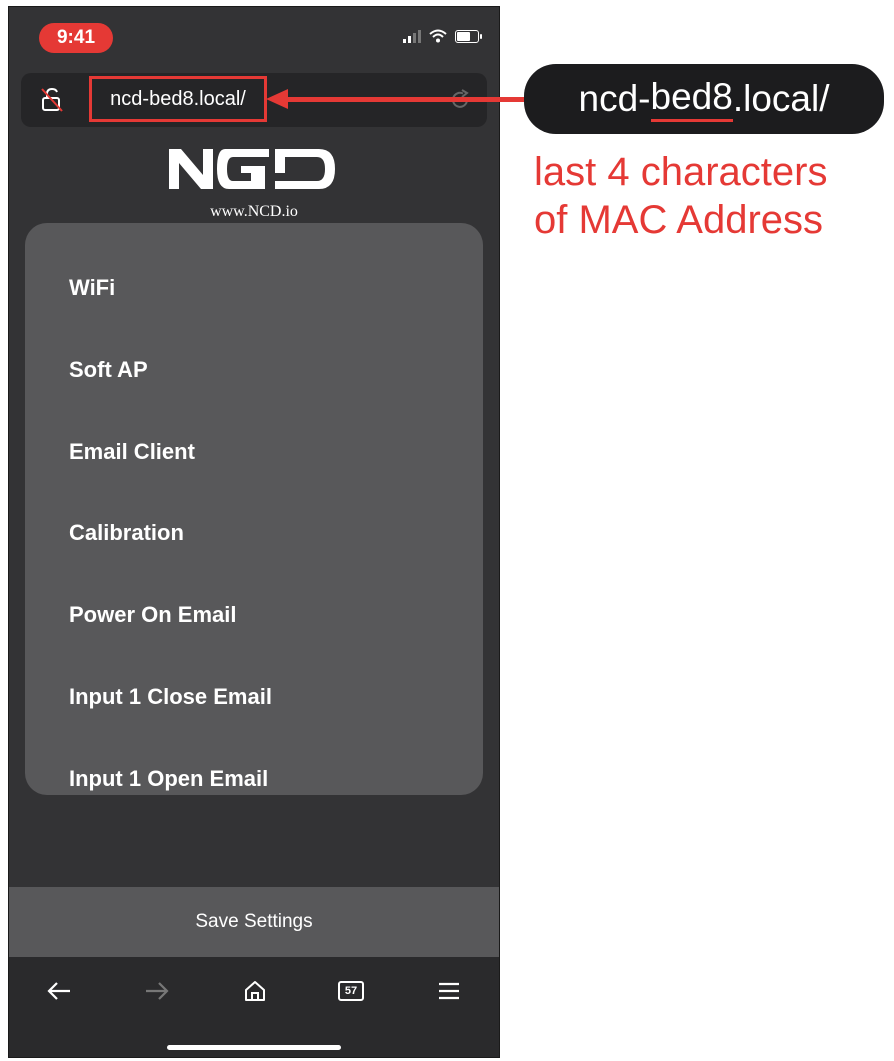 Image resolution: width=894 pixels, height=1061 pixels. I want to click on forward-arrow-icon, so click(157, 991).